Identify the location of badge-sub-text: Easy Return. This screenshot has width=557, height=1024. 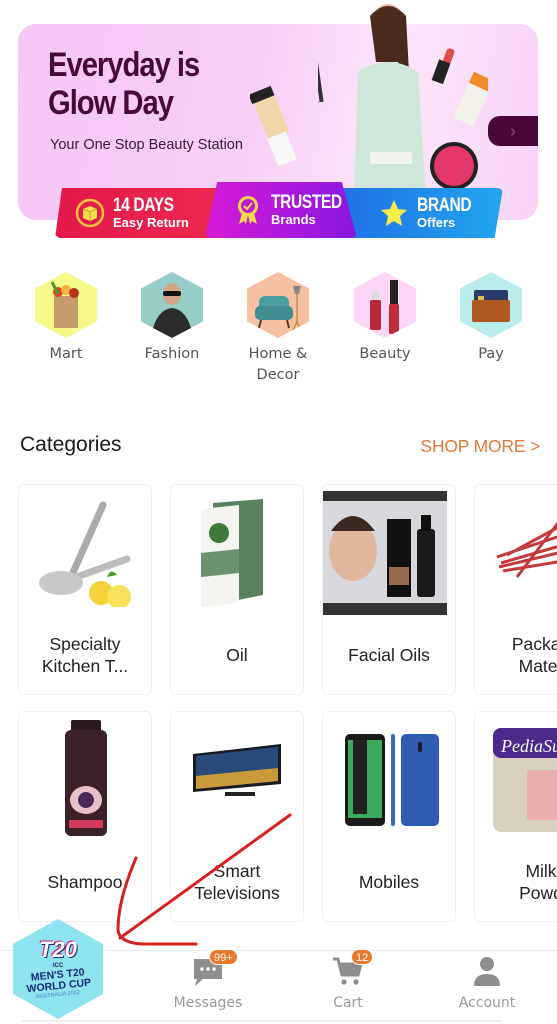
(151, 222).